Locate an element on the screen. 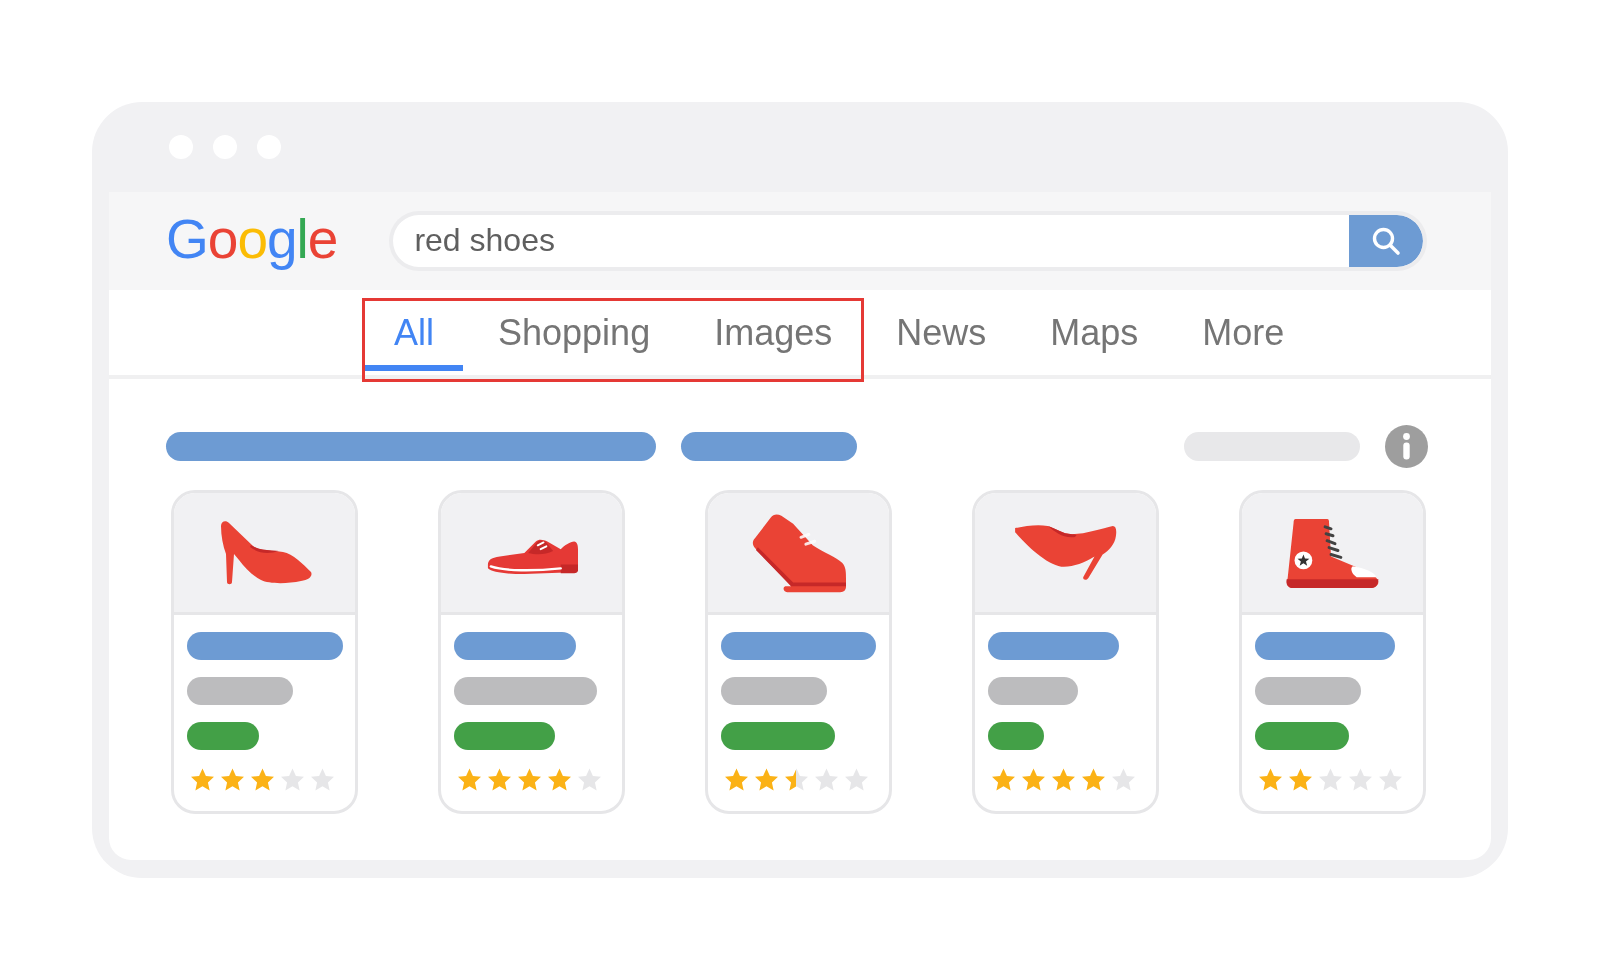 This screenshot has width=1600, height=979. high-top-sneaker-icon is located at coordinates (1332, 552).